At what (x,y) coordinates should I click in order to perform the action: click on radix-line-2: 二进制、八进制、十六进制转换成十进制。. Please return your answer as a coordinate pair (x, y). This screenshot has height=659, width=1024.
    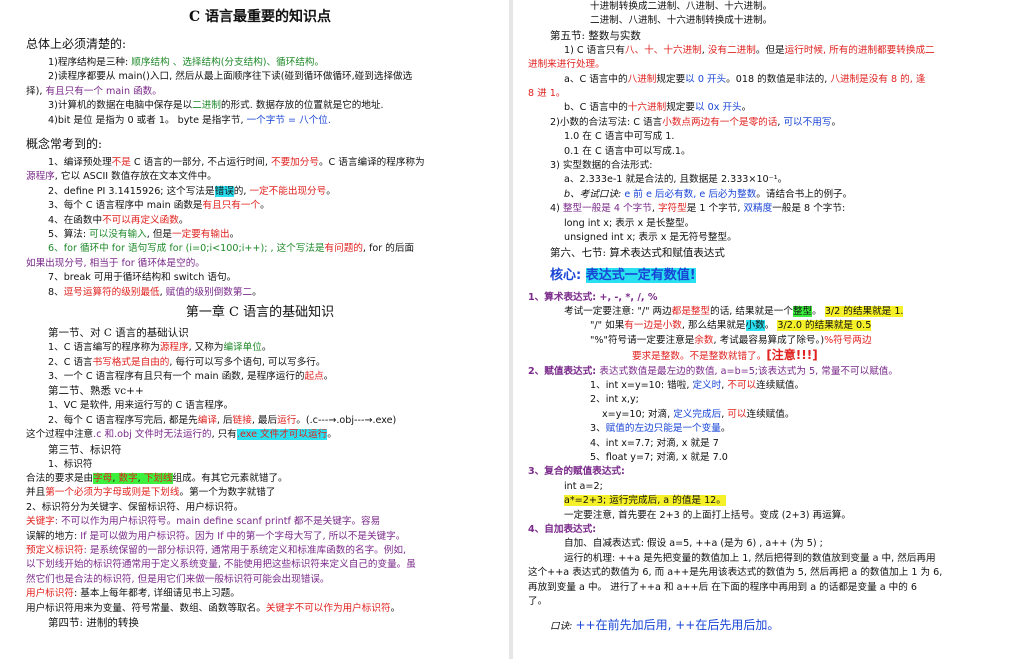
    Looking at the image, I should click on (681, 21).